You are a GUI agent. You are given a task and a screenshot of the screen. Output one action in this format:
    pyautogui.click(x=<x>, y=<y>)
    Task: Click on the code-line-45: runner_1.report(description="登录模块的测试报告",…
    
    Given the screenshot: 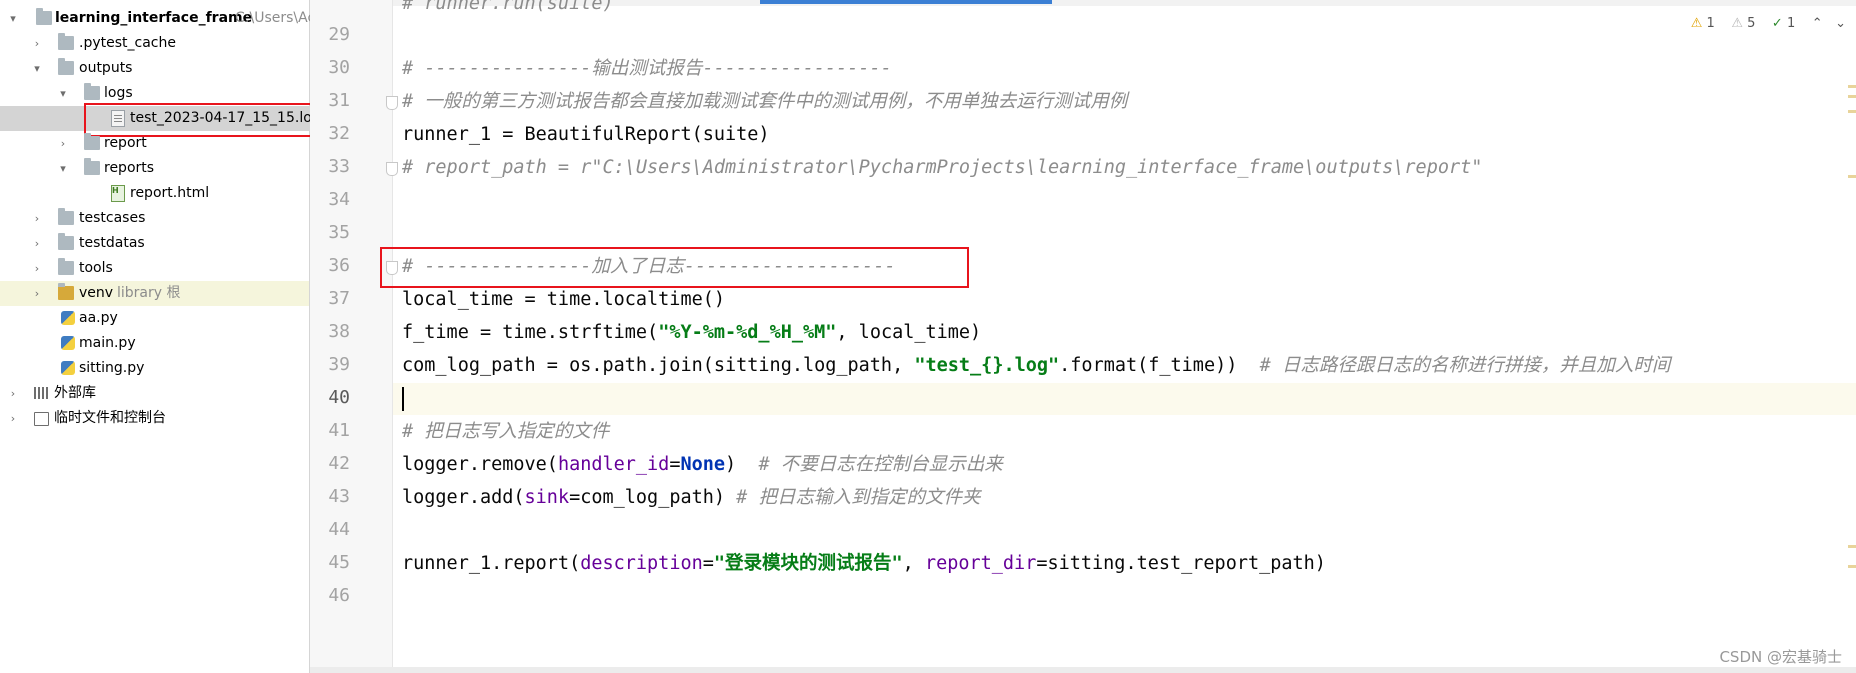 What is the action you would take?
    pyautogui.click(x=864, y=564)
    